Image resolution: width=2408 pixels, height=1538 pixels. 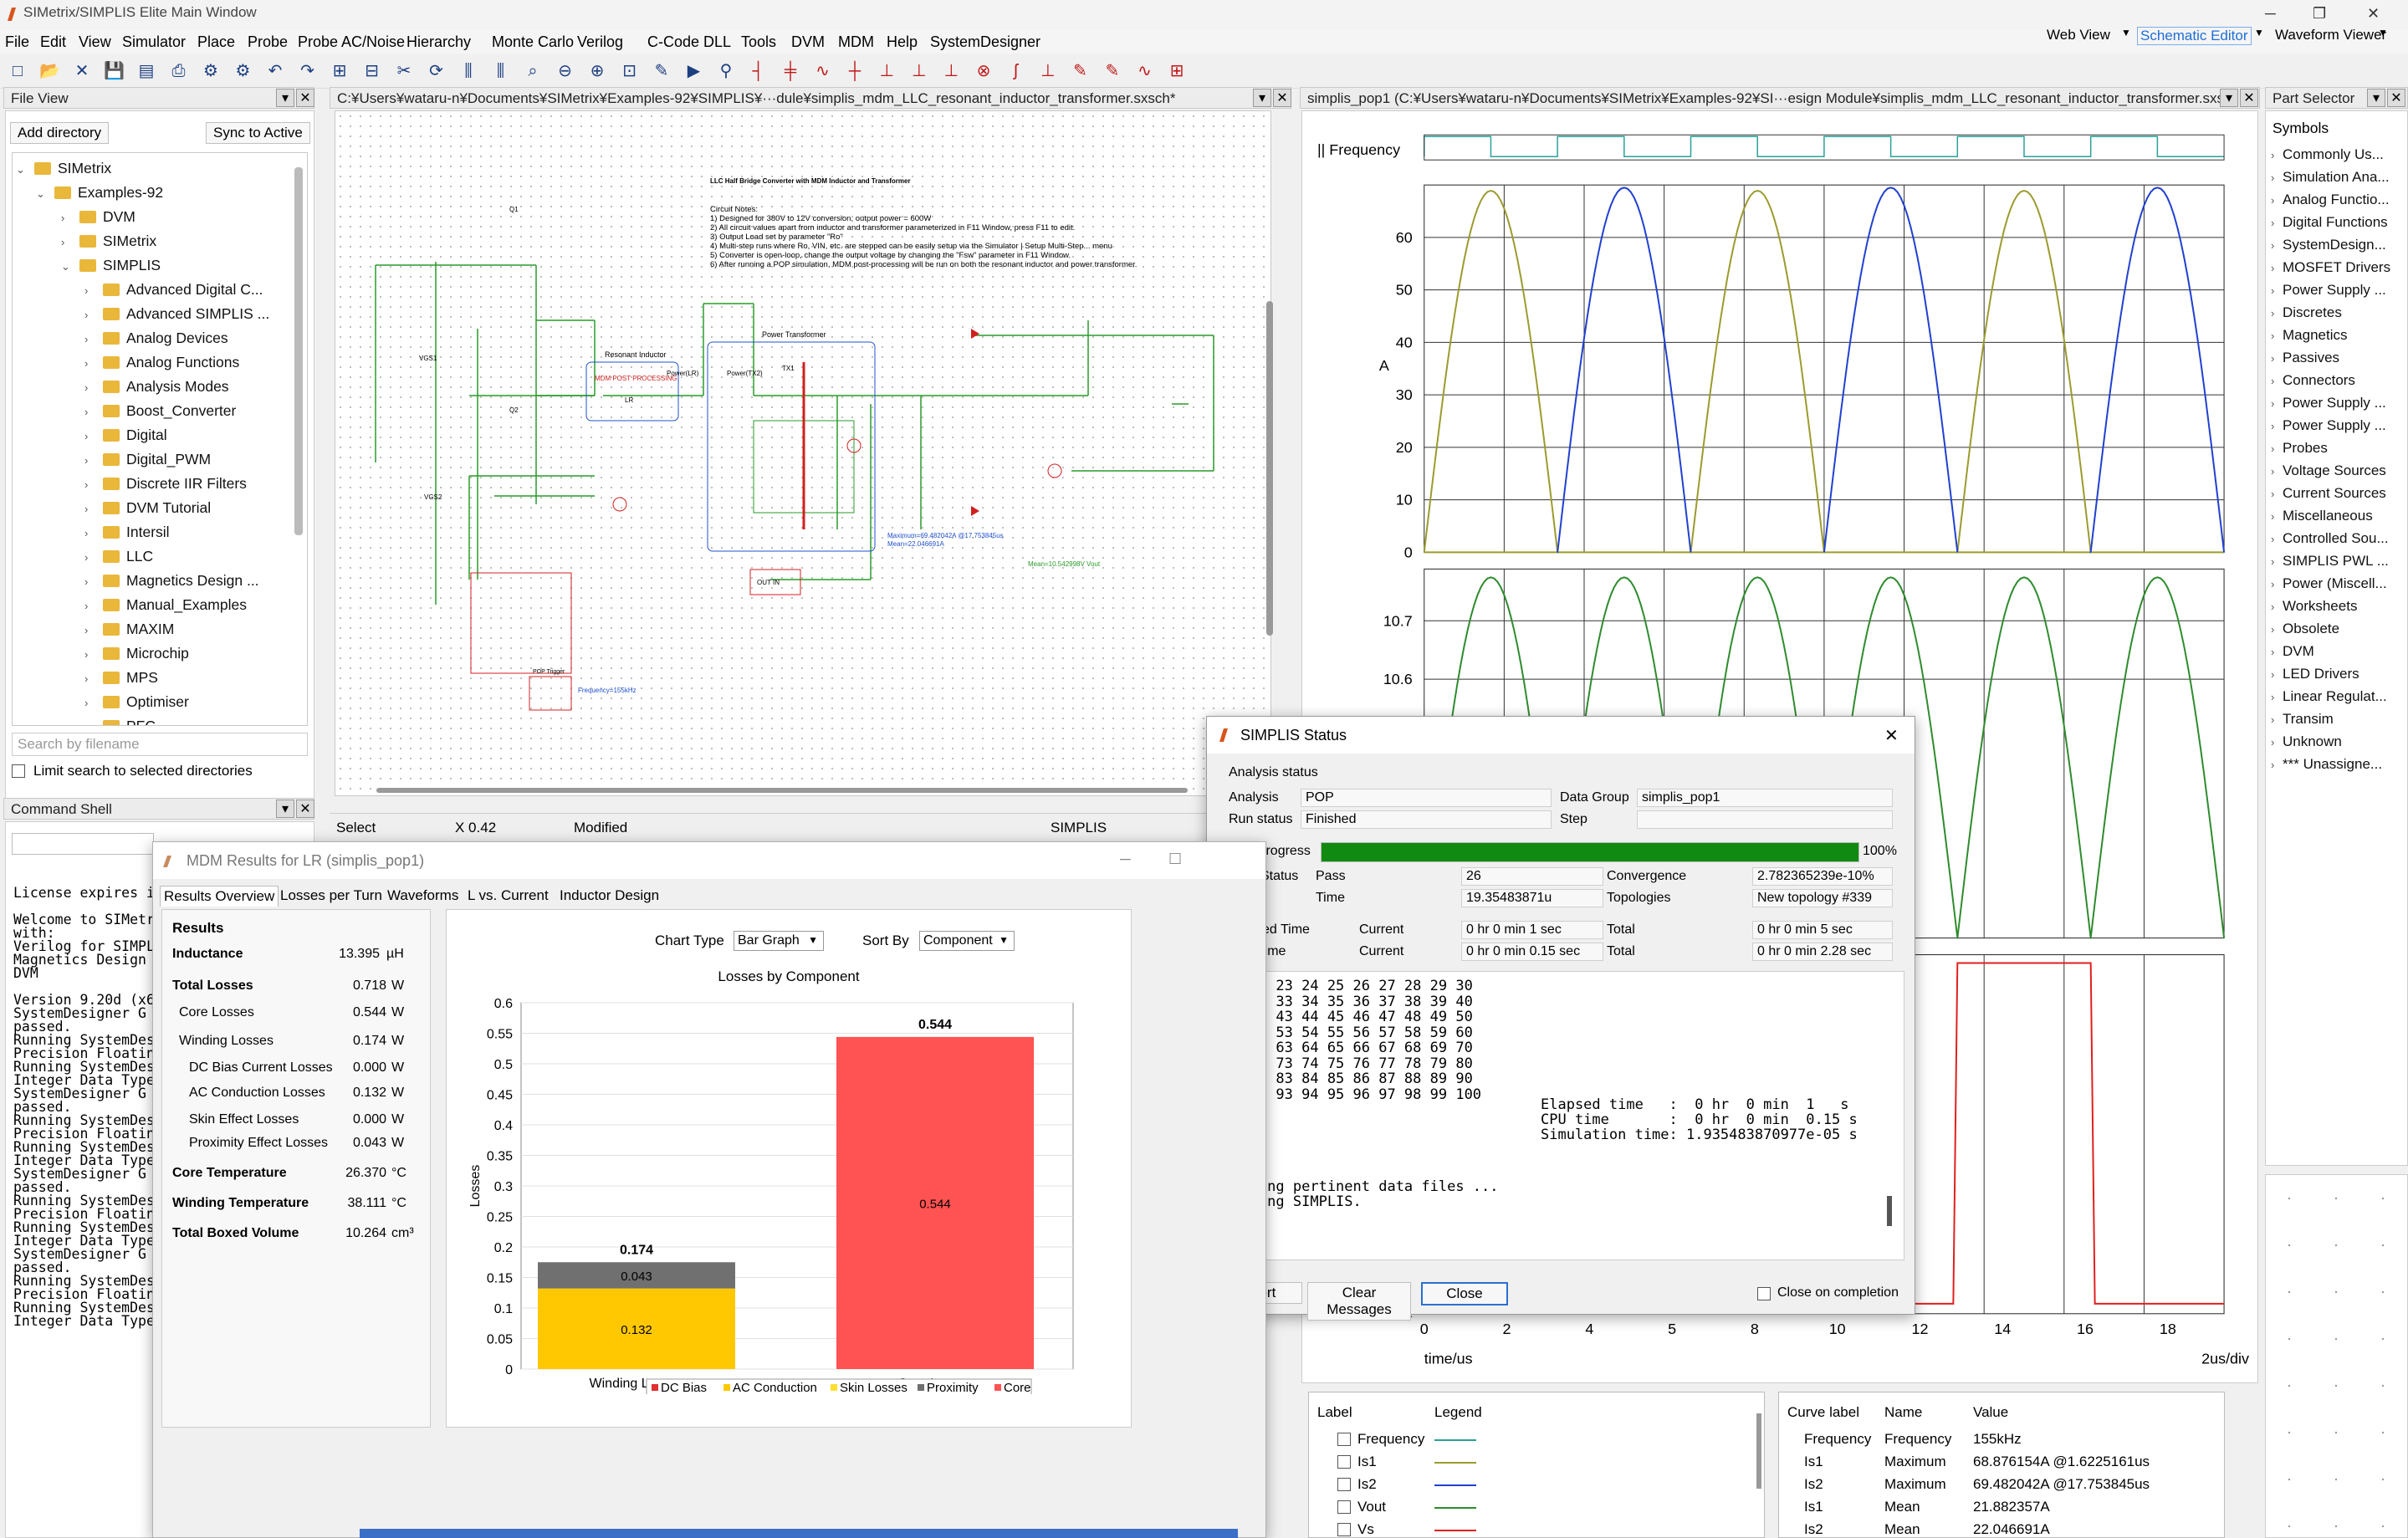 What do you see at coordinates (2292, 651) in the screenshot?
I see `part-category: › DVM` at bounding box center [2292, 651].